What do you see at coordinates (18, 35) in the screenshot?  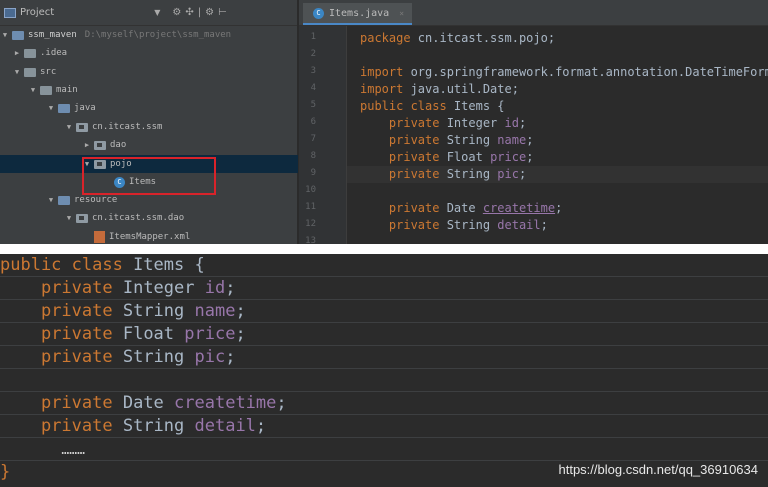 I see `module-folder-icon` at bounding box center [18, 35].